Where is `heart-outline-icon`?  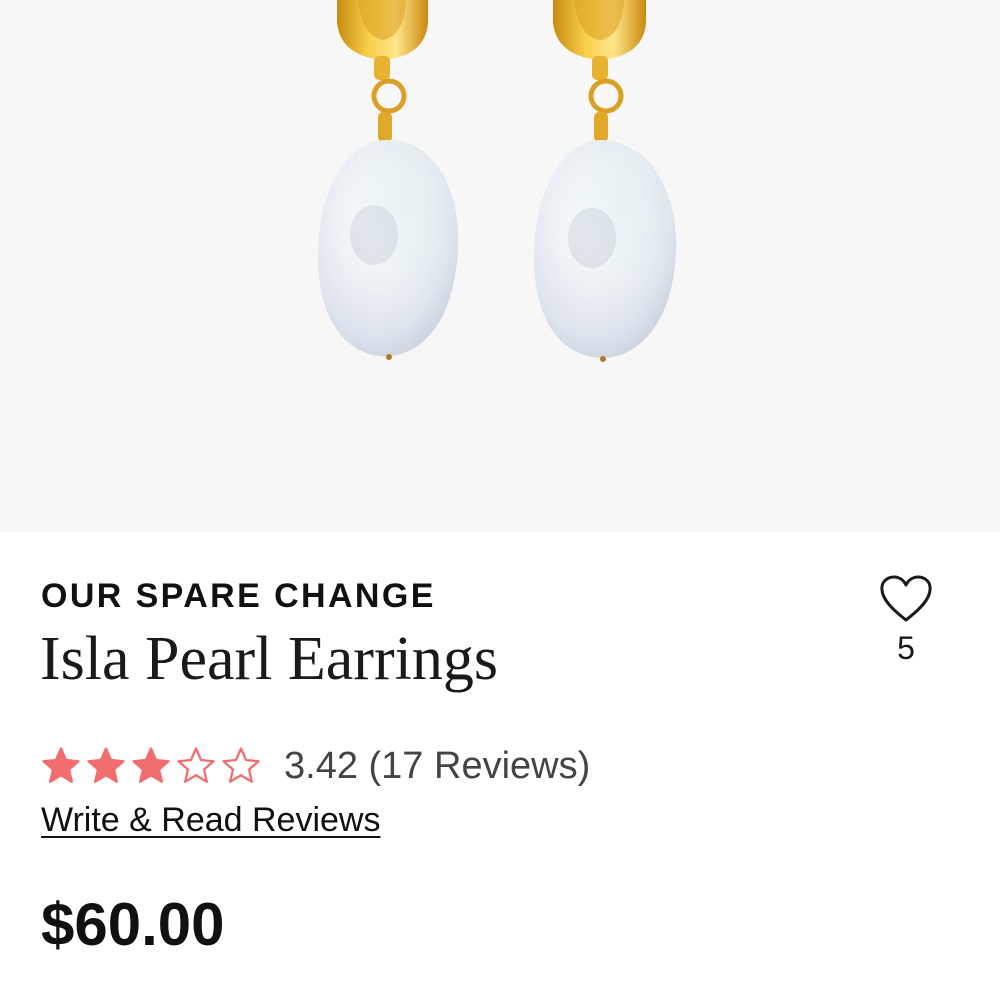
heart-outline-icon is located at coordinates (906, 598).